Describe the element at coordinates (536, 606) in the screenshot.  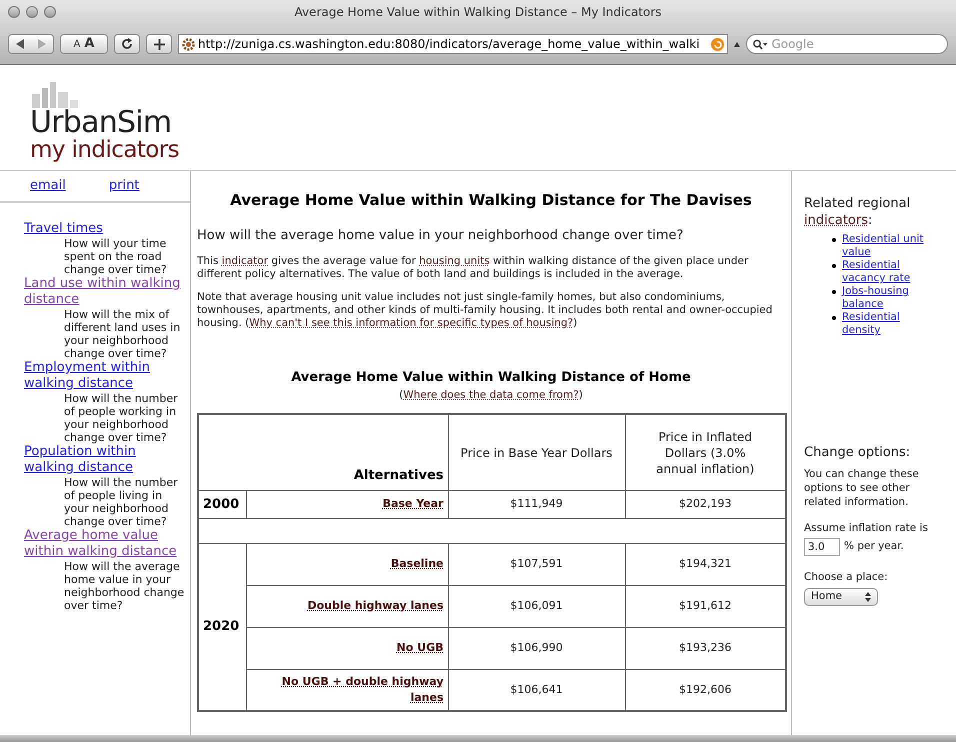
I see `table-cell: $106,091` at that location.